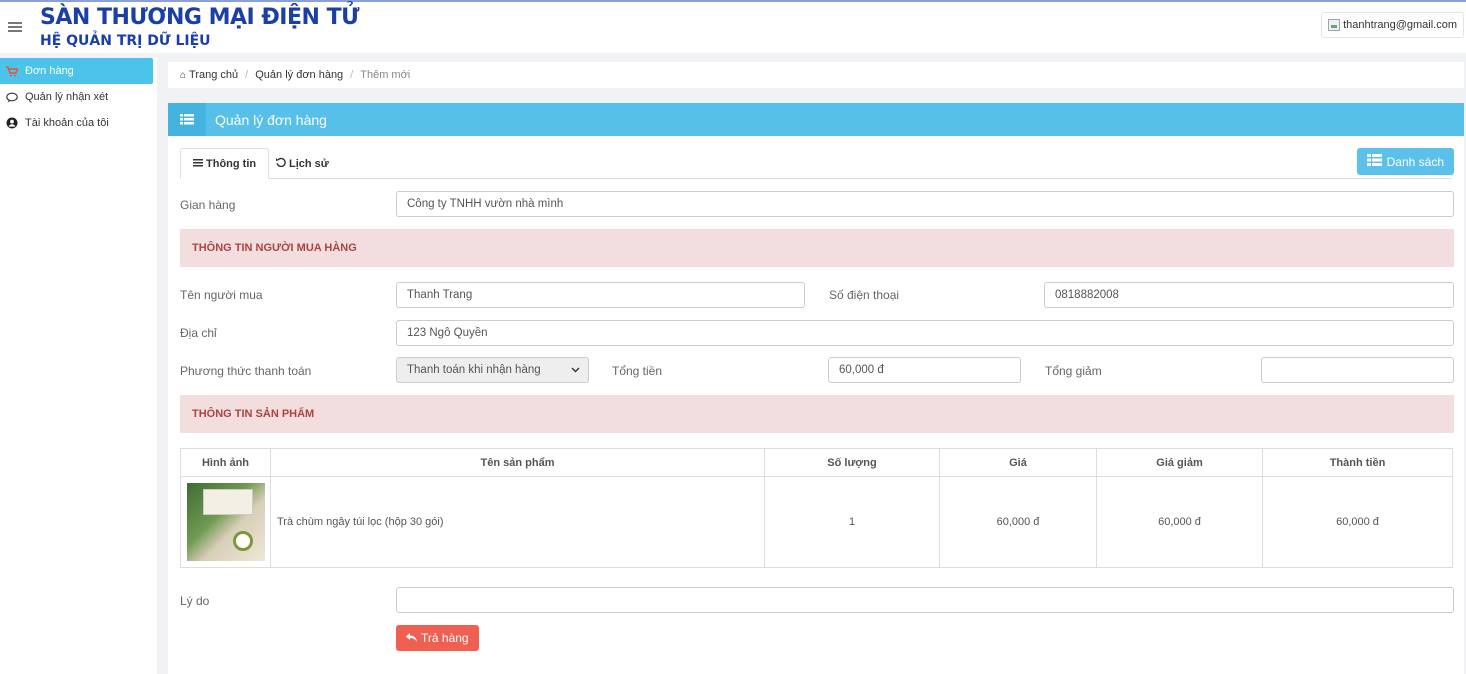 The image size is (1466, 674). I want to click on comment-icon, so click(12, 97).